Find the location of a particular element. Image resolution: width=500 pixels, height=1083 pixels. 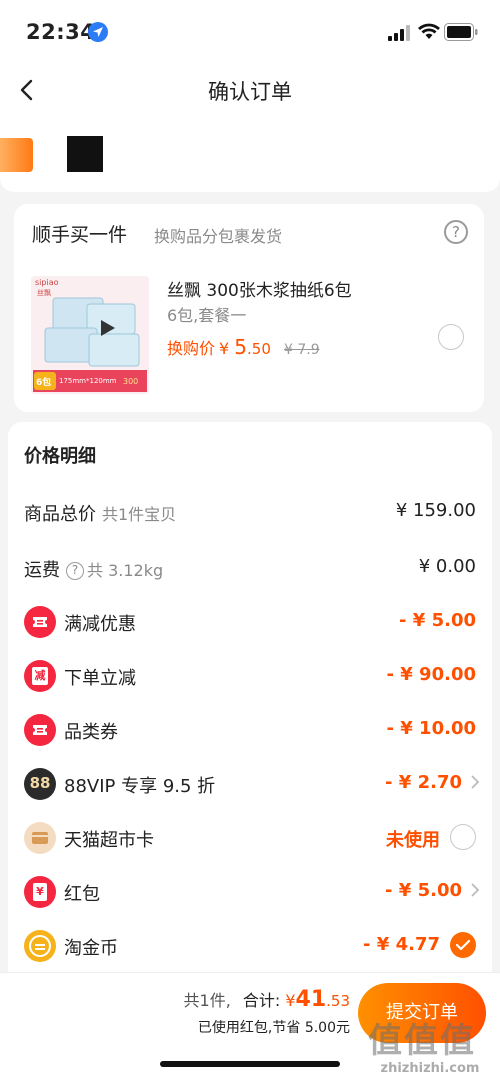

gold-coin-row: 淘金币 - ¥ 4.77 is located at coordinates (250, 946).